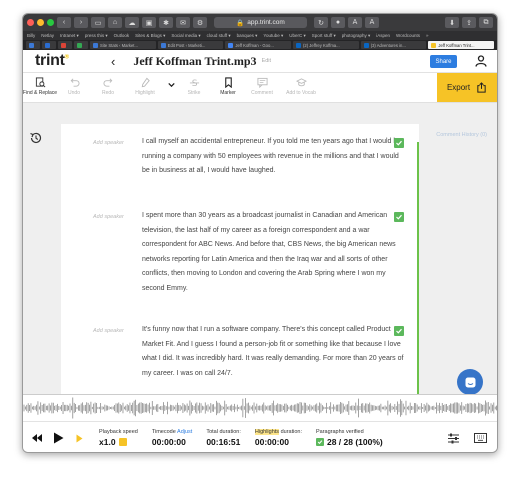 This screenshot has width=520, height=480. Describe the element at coordinates (260, 407) in the screenshot. I see `audio-waveform` at that location.